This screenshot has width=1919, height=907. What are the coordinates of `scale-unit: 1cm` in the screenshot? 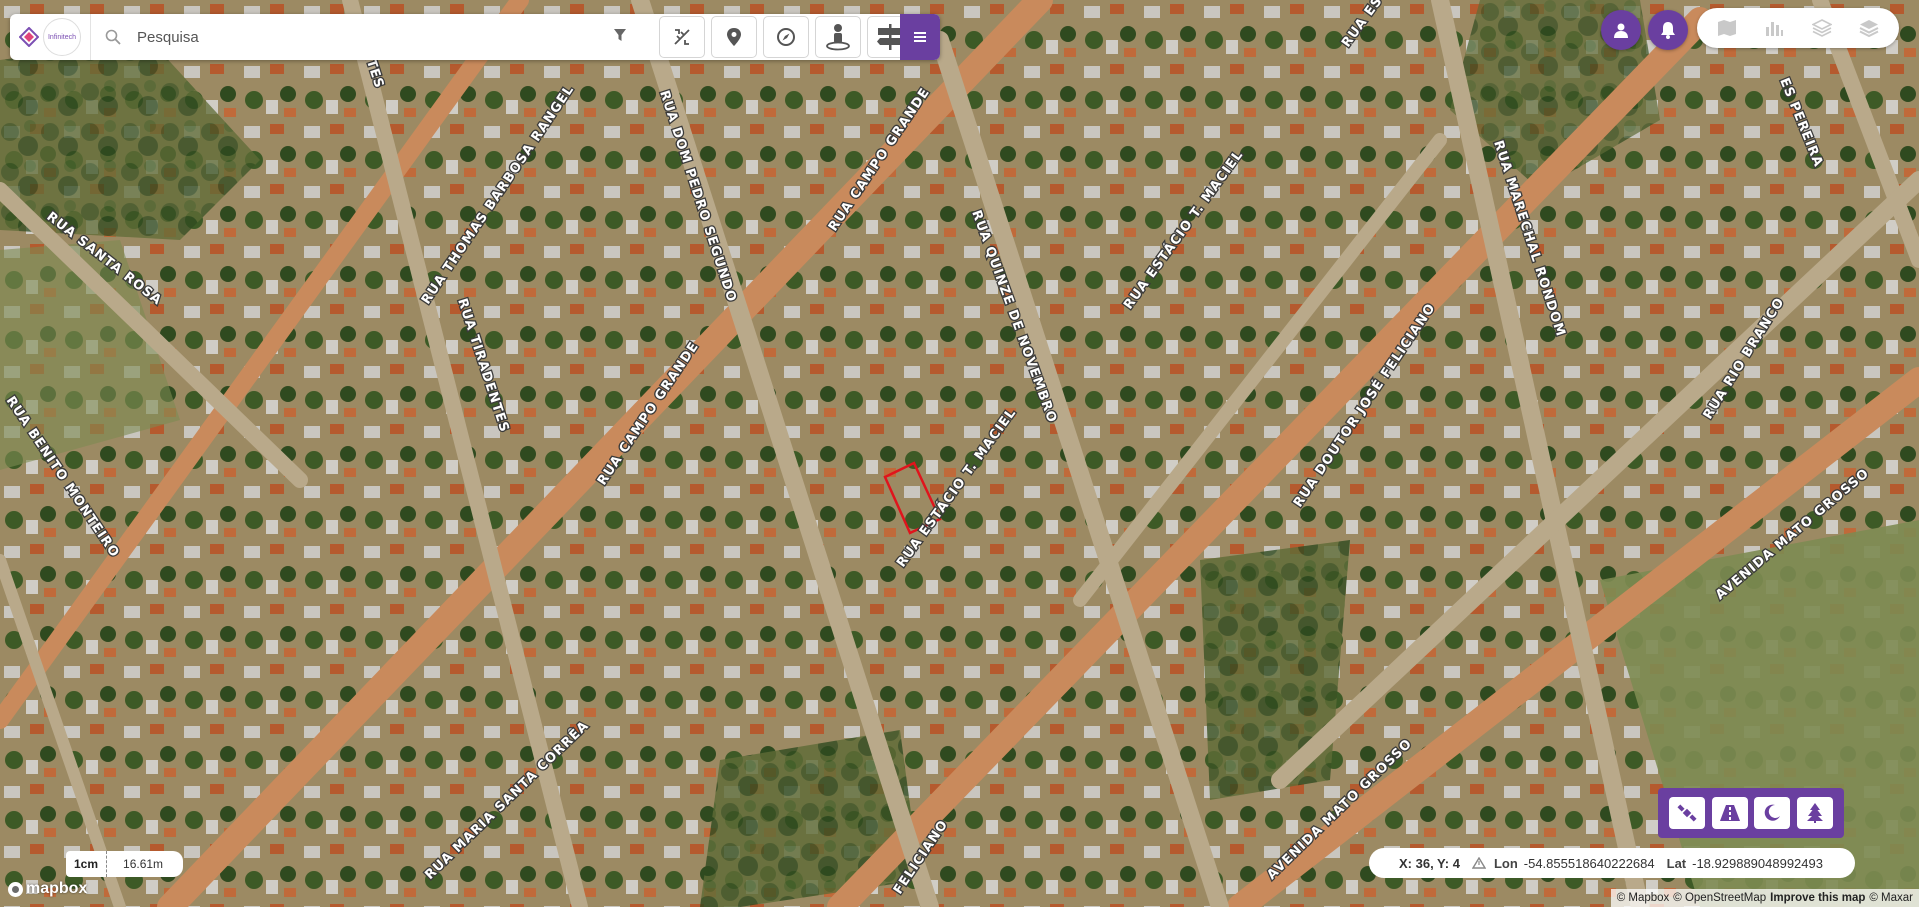 It's located at (87, 864).